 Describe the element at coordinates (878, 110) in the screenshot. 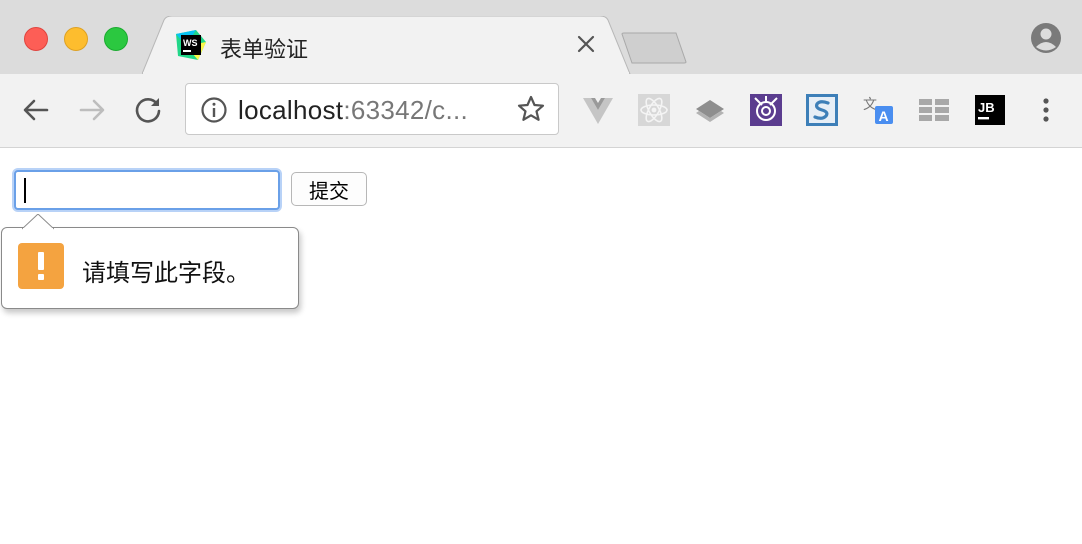

I see `translate-icon: 文 A` at that location.